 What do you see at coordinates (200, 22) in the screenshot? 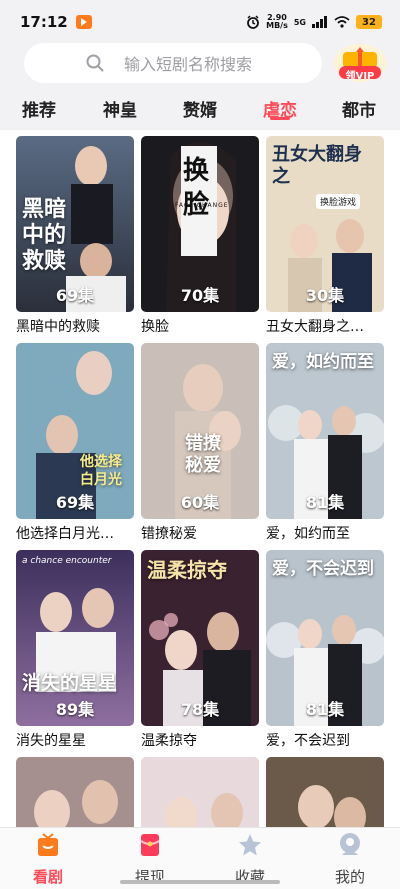
I see `status-bar: 17:12 2.90 MB/s 5G 32` at bounding box center [200, 22].